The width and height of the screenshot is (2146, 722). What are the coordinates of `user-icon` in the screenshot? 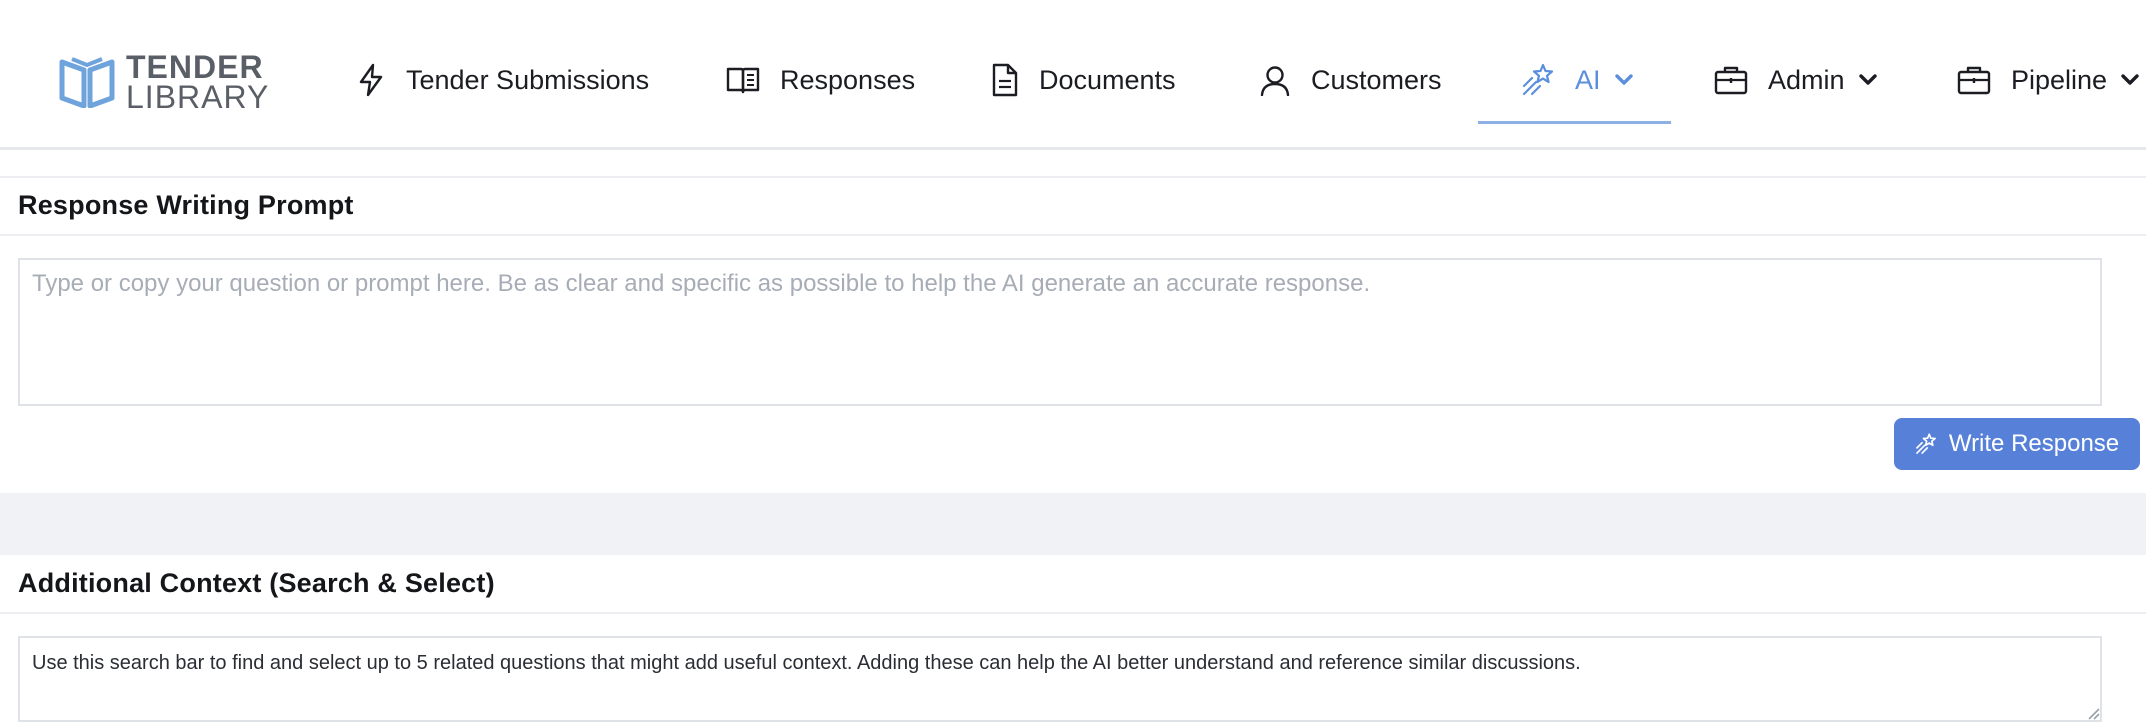 It's located at (1275, 81).